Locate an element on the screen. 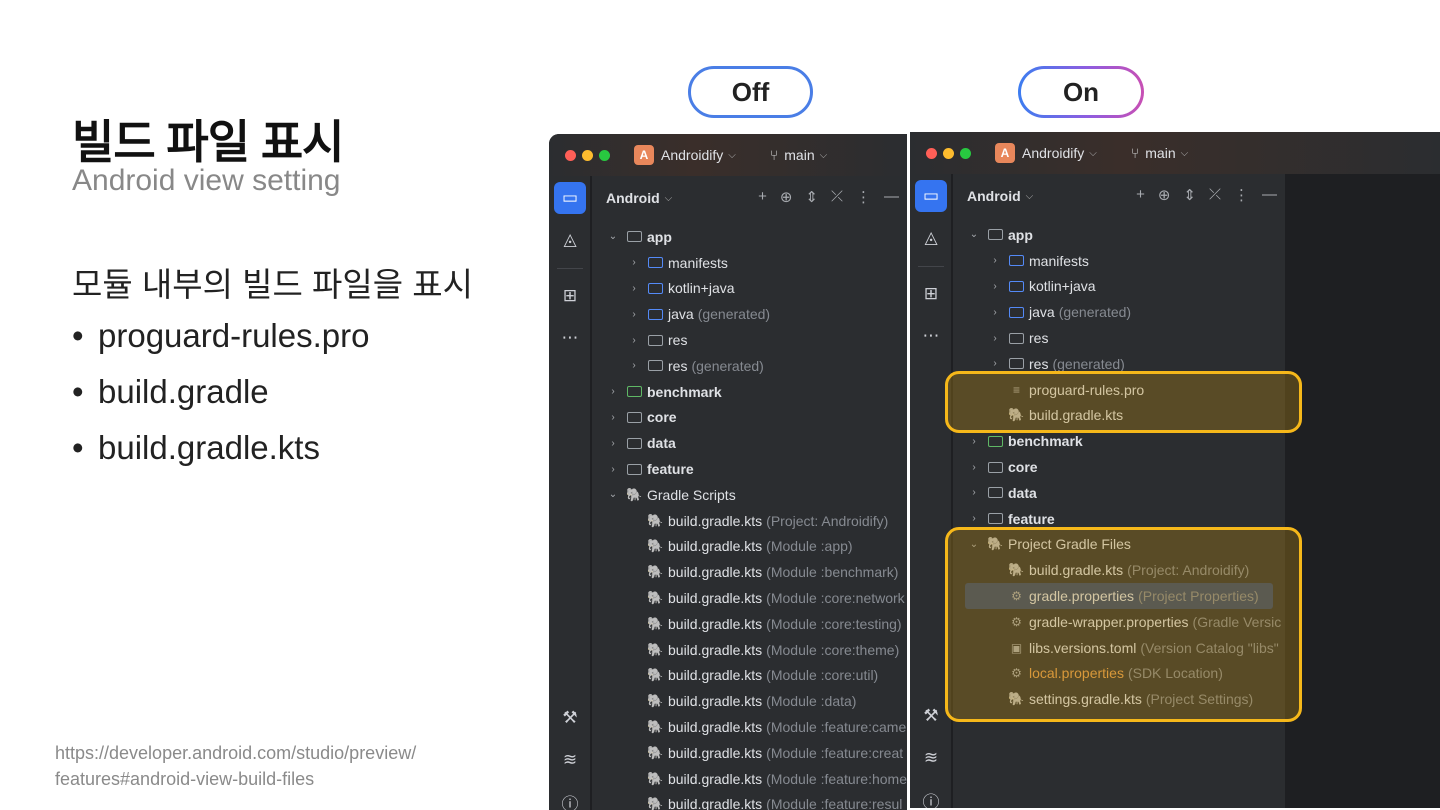  tree-row: 🐘 build.gradle.kts (Module :core:theme) is located at coordinates (749, 650).